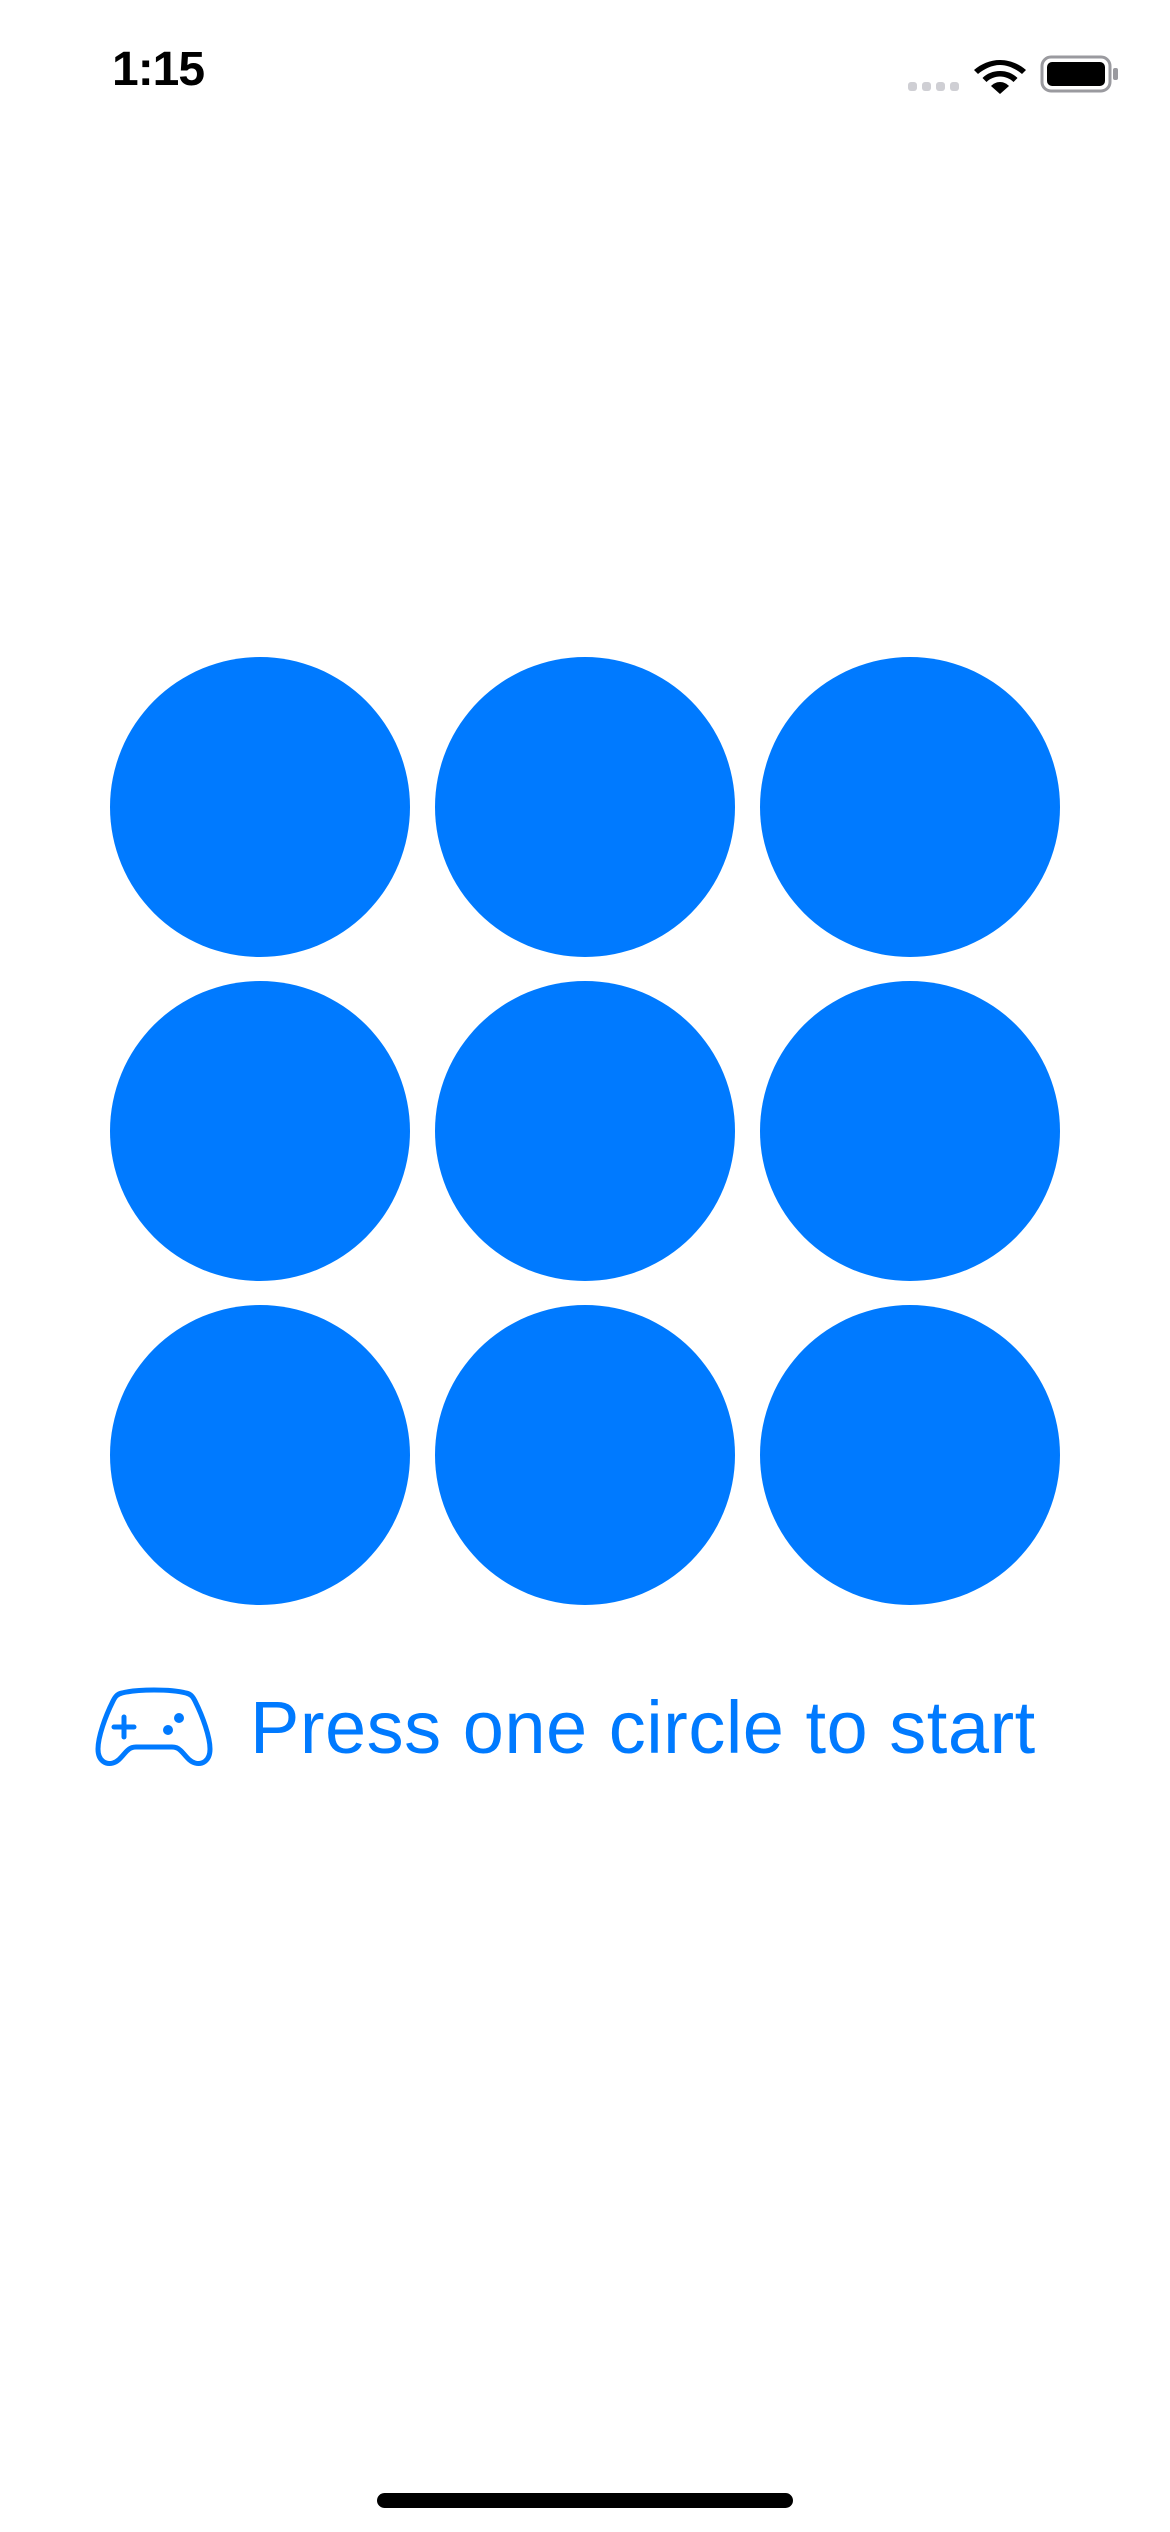 The image size is (1170, 2532). What do you see at coordinates (585, 75) in the screenshot?
I see `status-bar: 1:15` at bounding box center [585, 75].